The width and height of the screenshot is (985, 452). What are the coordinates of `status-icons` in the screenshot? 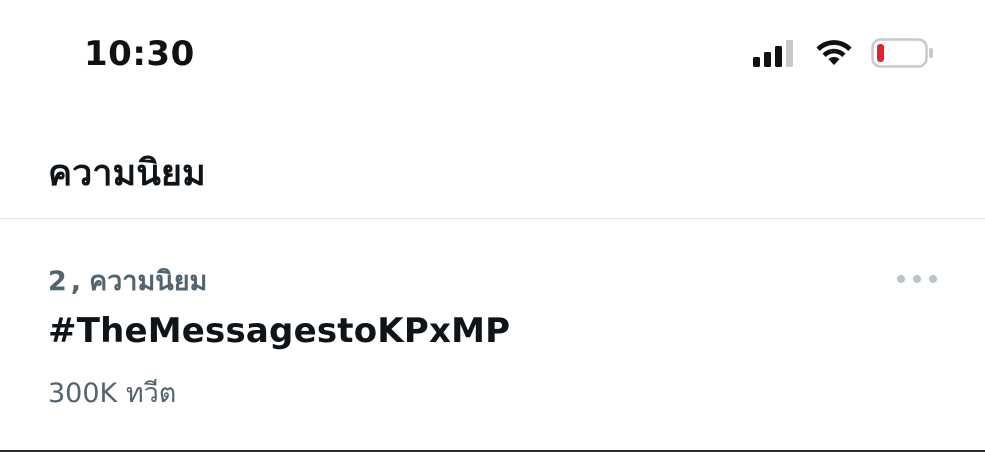 It's located at (844, 53).